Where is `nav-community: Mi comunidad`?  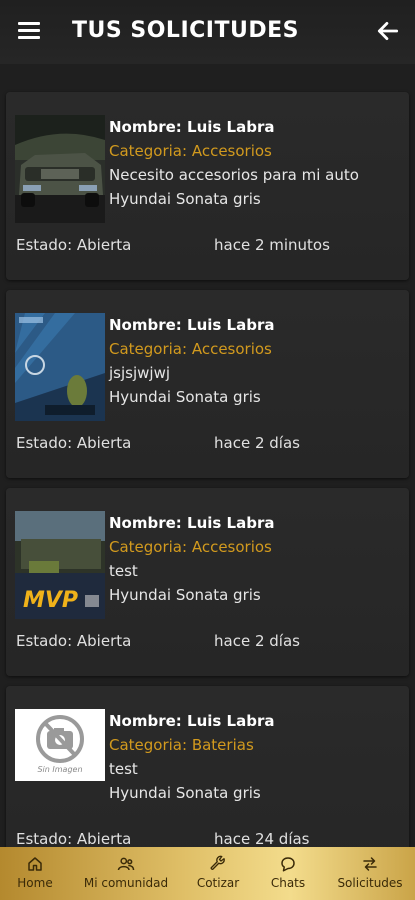
nav-community: Mi comunidad is located at coordinates (126, 873).